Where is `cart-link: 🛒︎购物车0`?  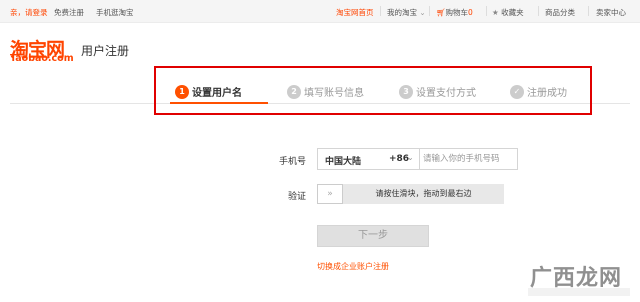 cart-link: 🛒︎购物车0 is located at coordinates (454, 12).